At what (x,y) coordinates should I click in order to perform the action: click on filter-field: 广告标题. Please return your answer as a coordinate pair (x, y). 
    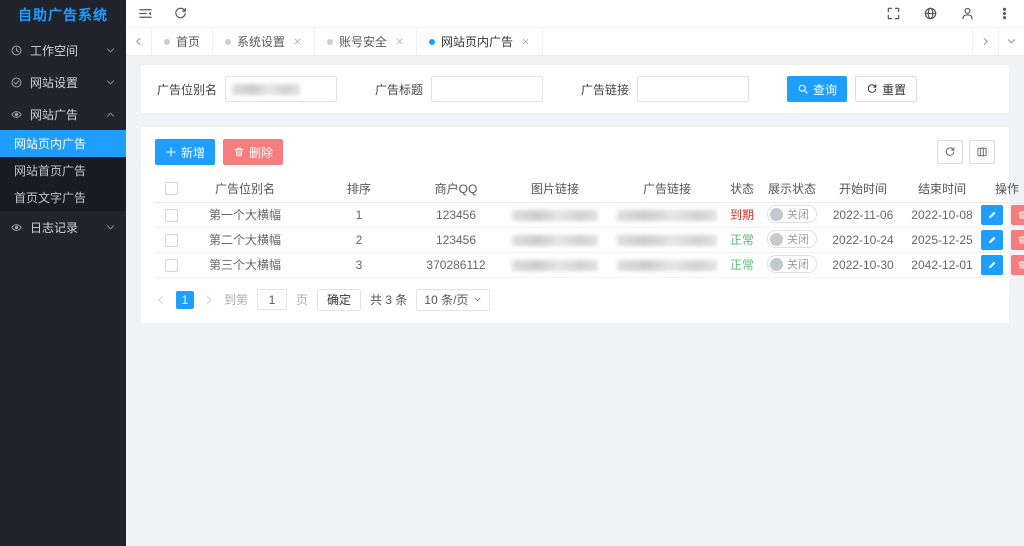
    Looking at the image, I should click on (459, 89).